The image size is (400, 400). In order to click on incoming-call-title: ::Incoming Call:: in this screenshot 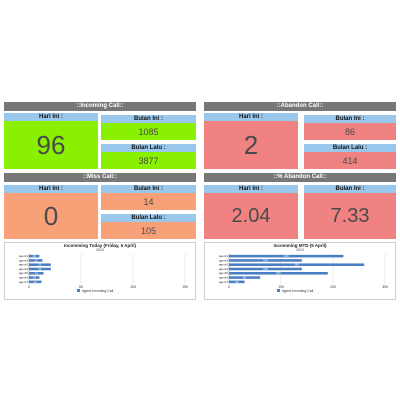, I will do `click(100, 106)`.